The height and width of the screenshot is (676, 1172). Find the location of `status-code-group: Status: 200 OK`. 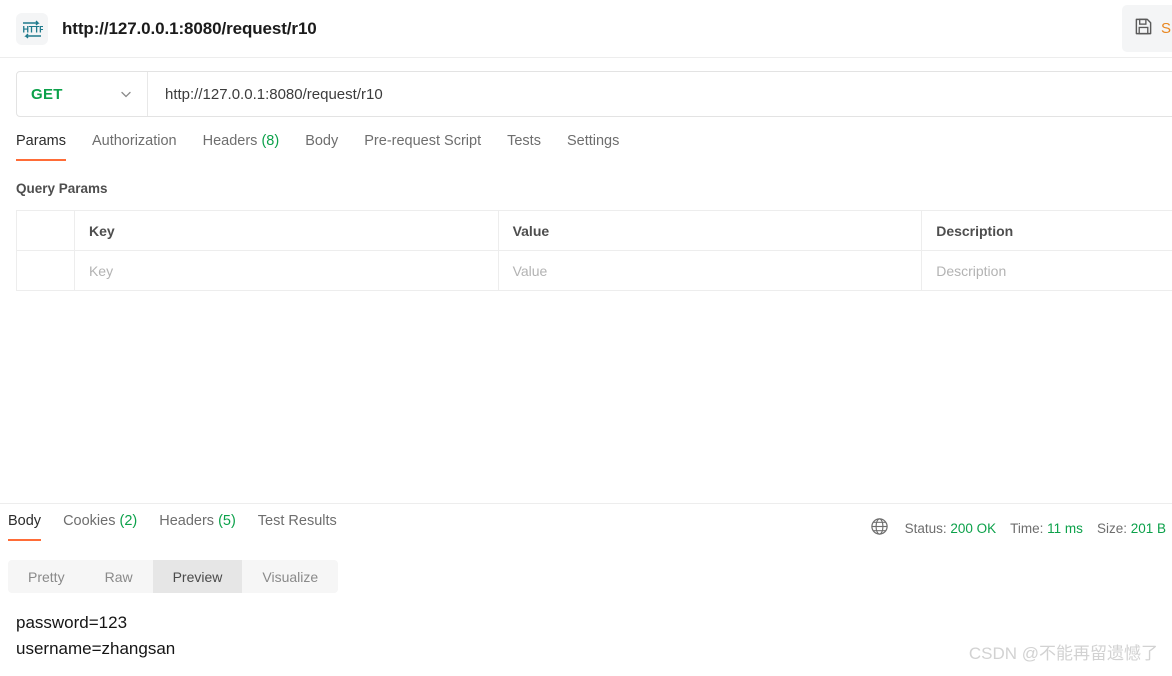

status-code-group: Status: 200 OK is located at coordinates (951, 528).